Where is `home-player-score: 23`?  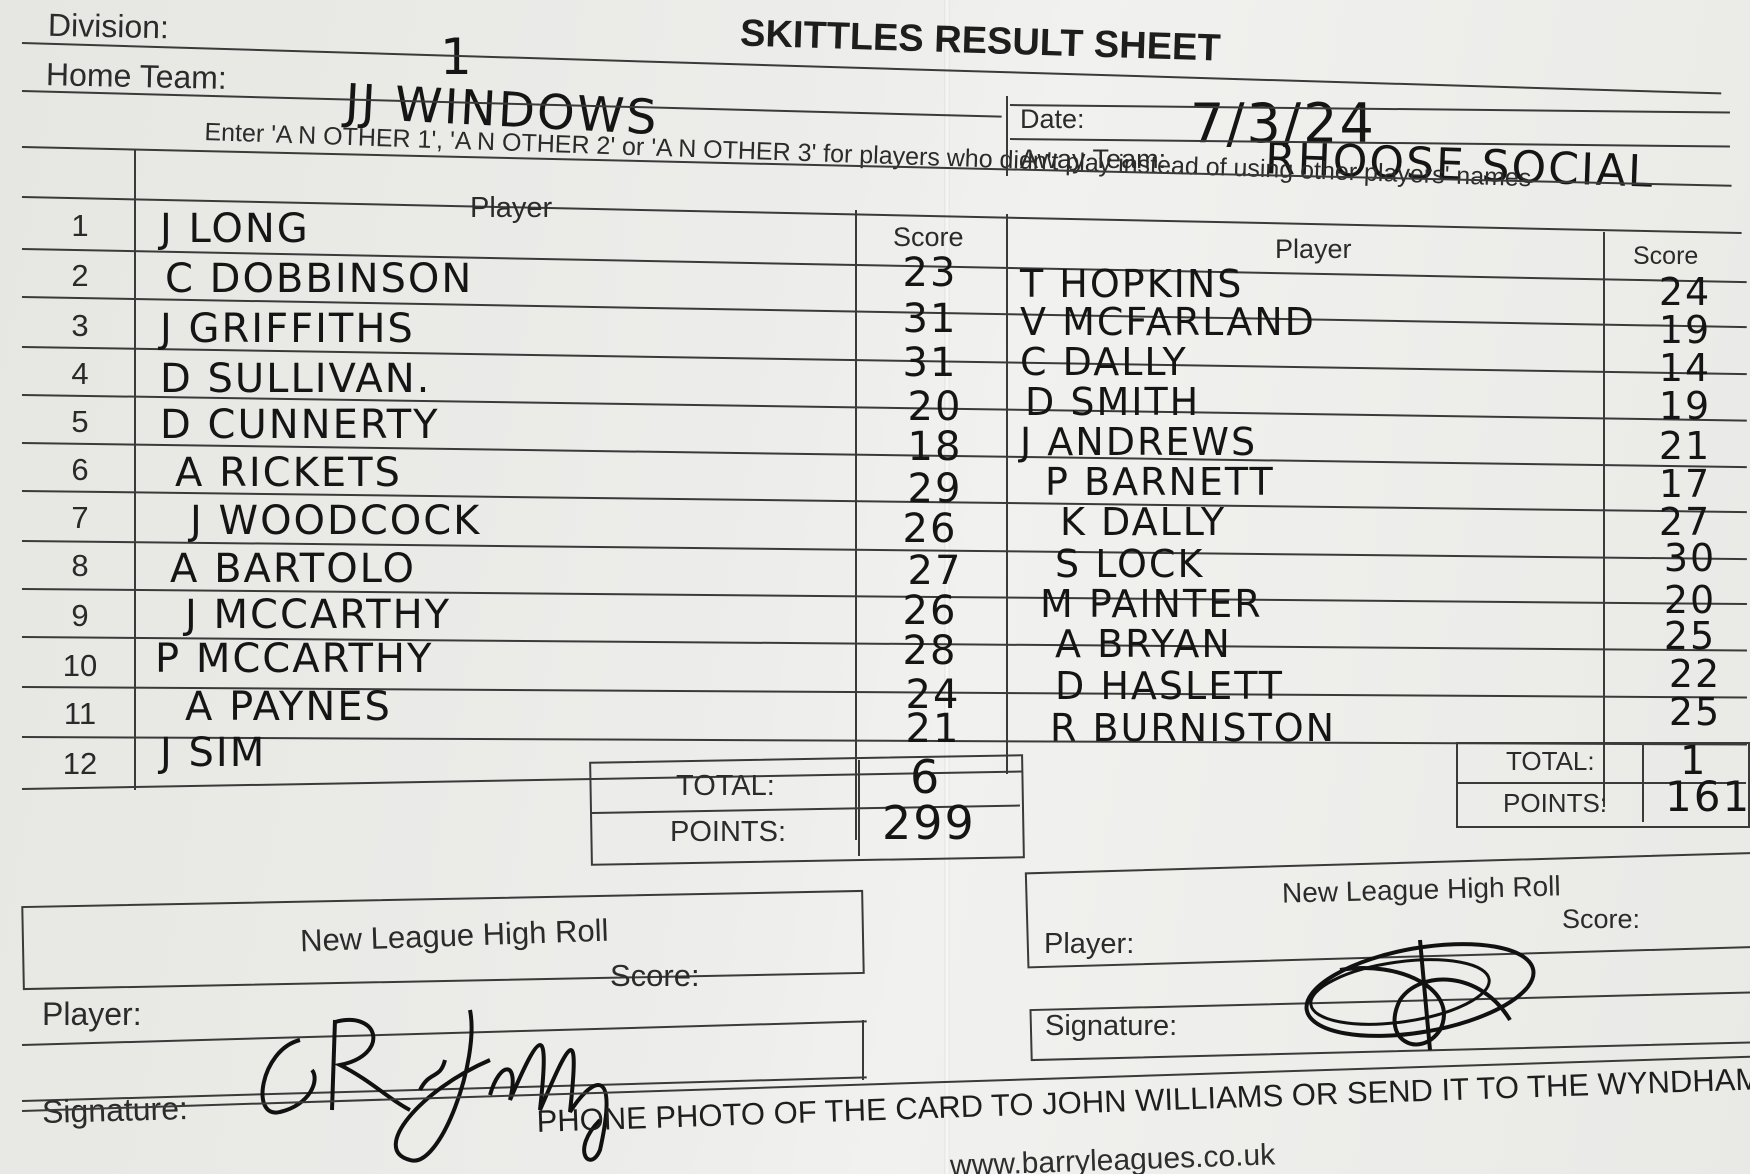 home-player-score: 23 is located at coordinates (930, 273).